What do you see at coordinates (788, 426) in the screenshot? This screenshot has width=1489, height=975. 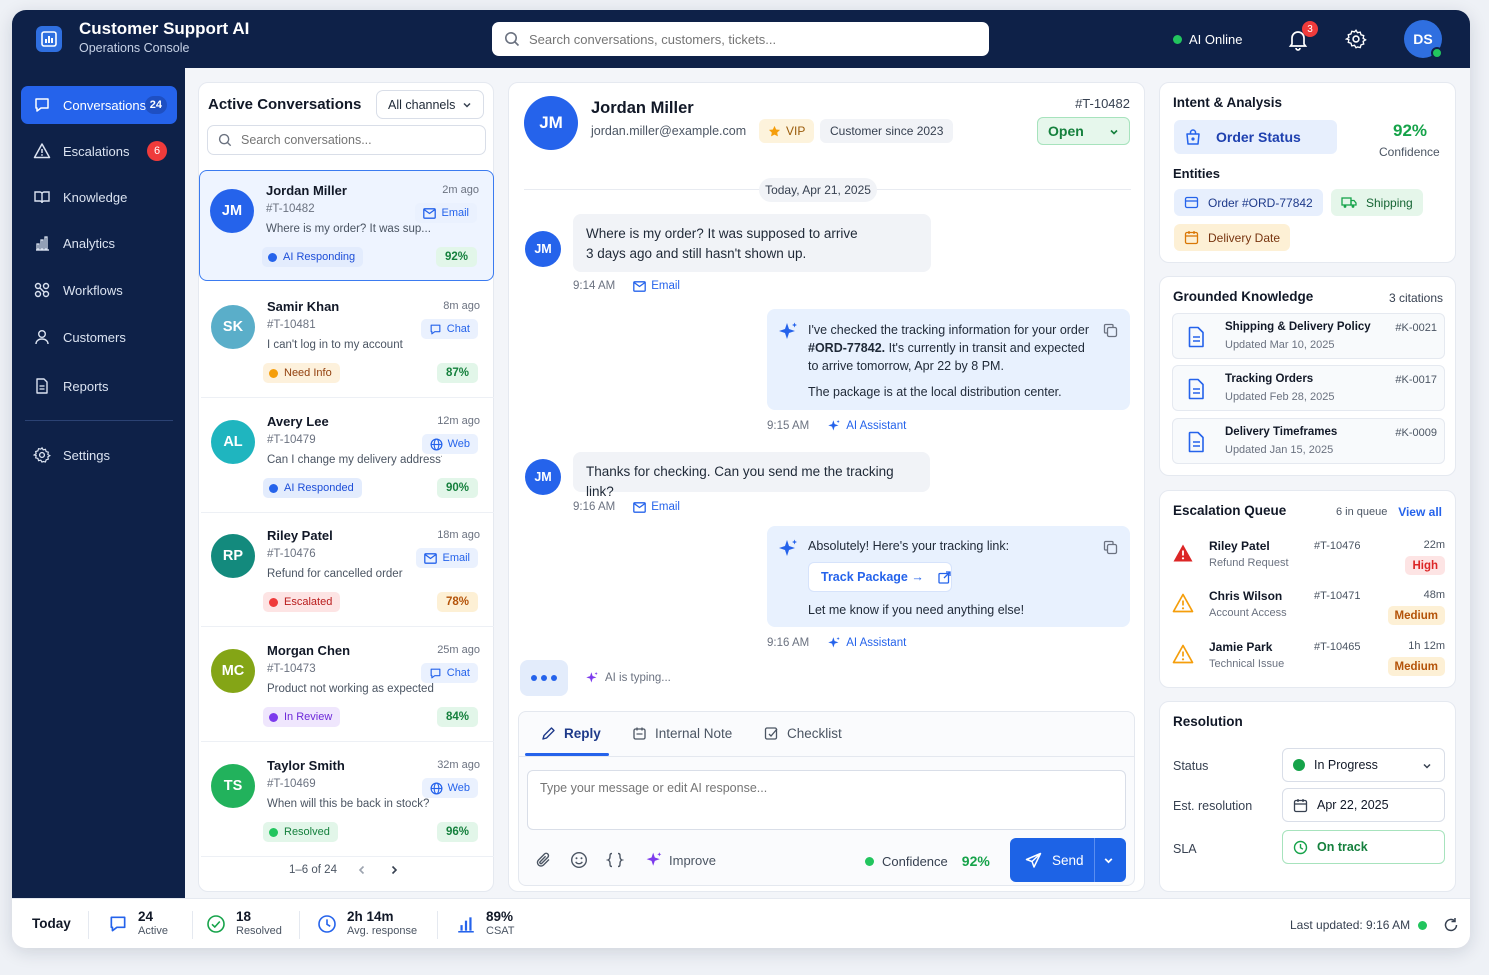 I see `message-time: 9:15 AM` at bounding box center [788, 426].